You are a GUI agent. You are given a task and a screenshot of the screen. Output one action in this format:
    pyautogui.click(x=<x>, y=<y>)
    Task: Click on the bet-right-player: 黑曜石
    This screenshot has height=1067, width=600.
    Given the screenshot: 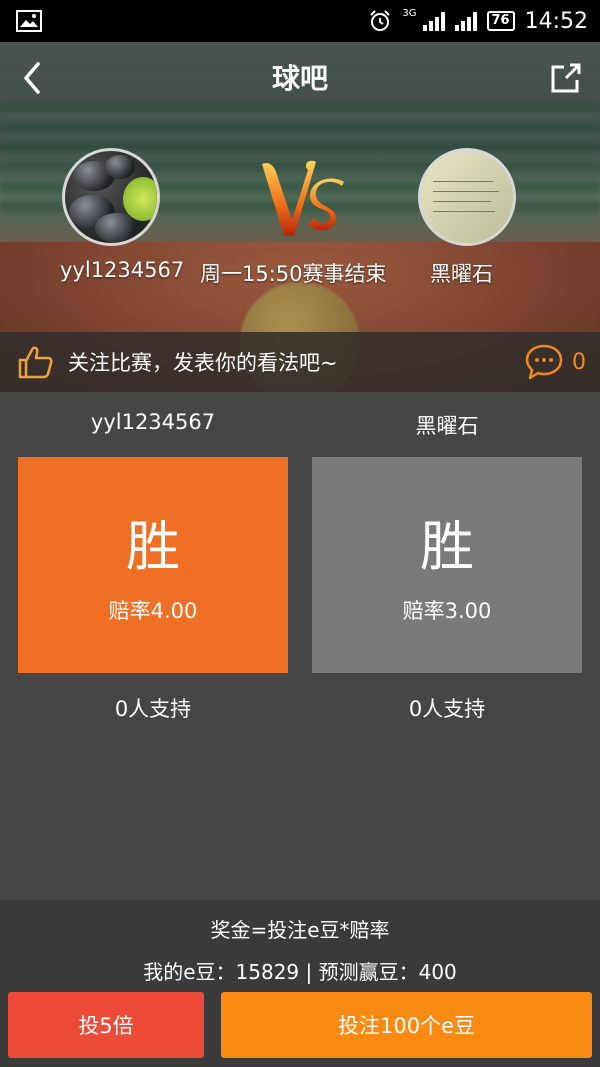 What is the action you would take?
    pyautogui.click(x=447, y=426)
    